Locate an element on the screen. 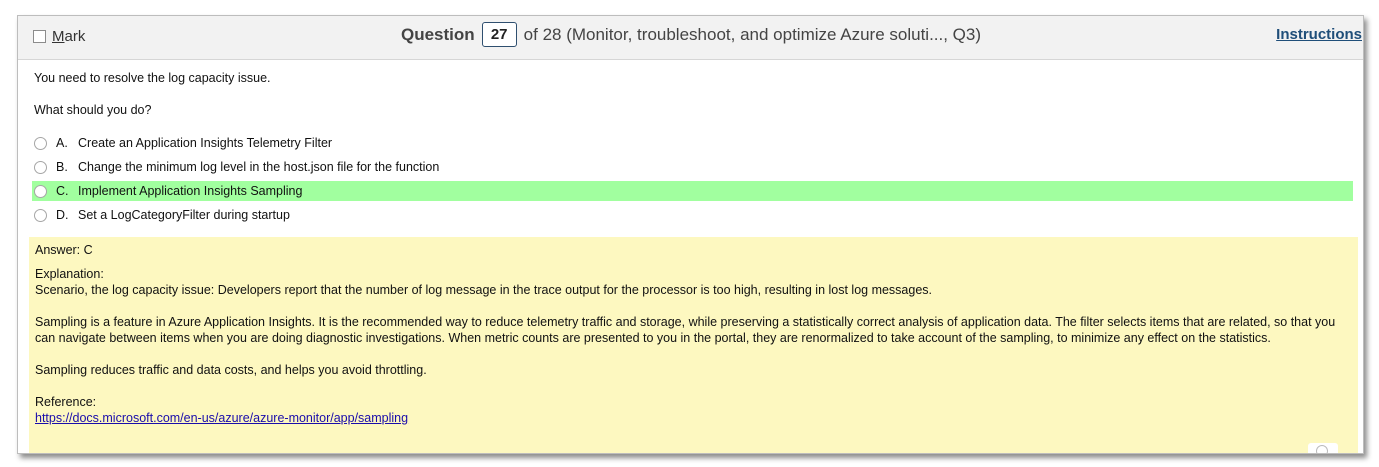 This screenshot has width=1379, height=467. option-text: Implement Application Insights Sampling is located at coordinates (190, 191).